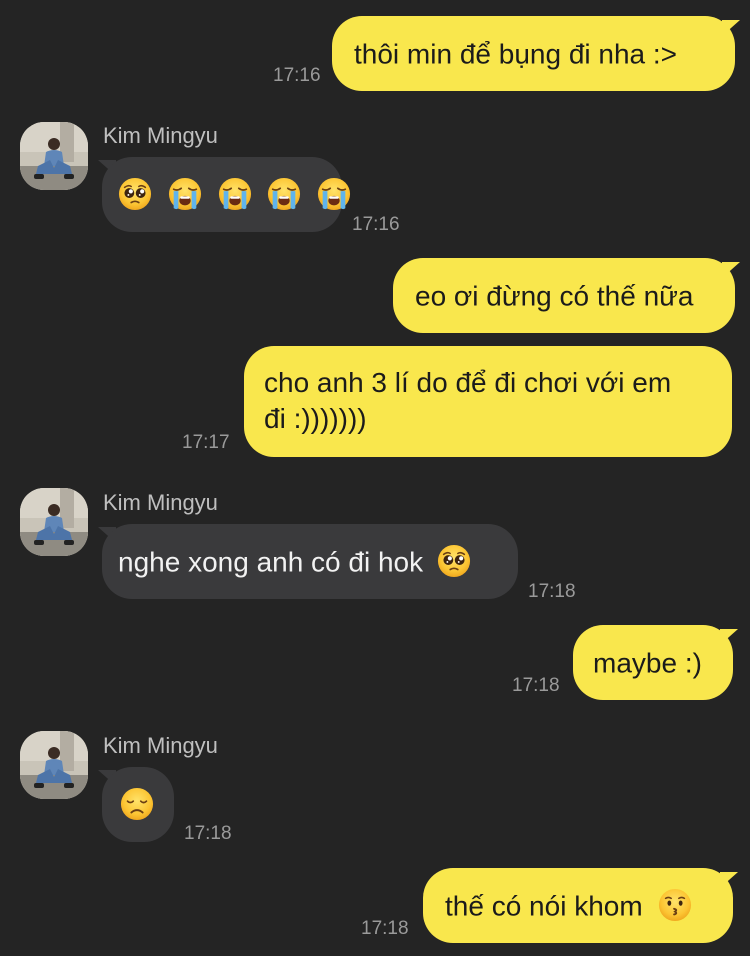 The height and width of the screenshot is (956, 750). Describe the element at coordinates (271, 562) in the screenshot. I see `message-text: nghe xong anh có đi hok` at that location.